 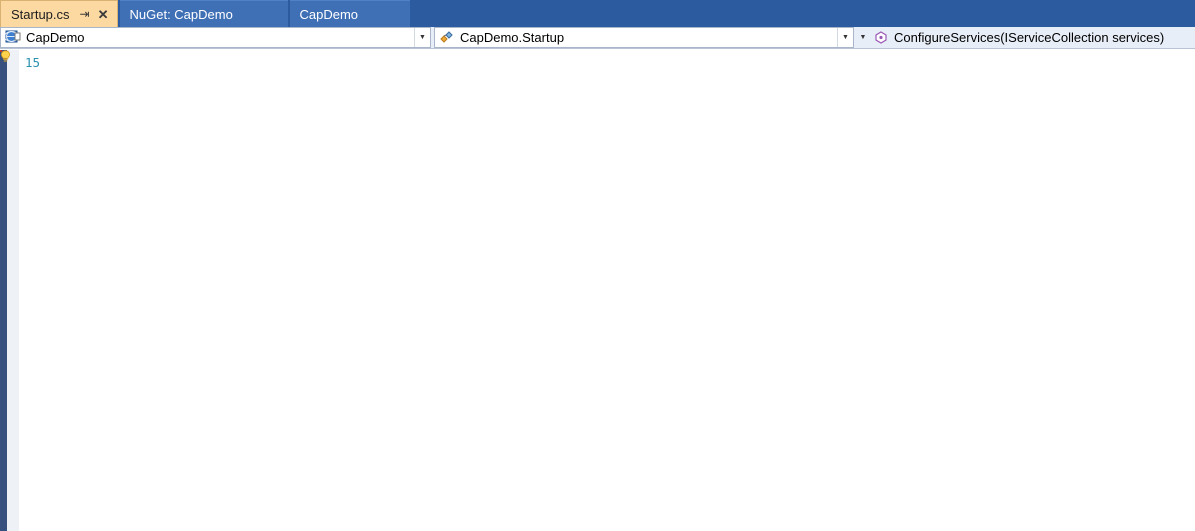 What do you see at coordinates (5, 56) in the screenshot?
I see `lightbulb-icon` at bounding box center [5, 56].